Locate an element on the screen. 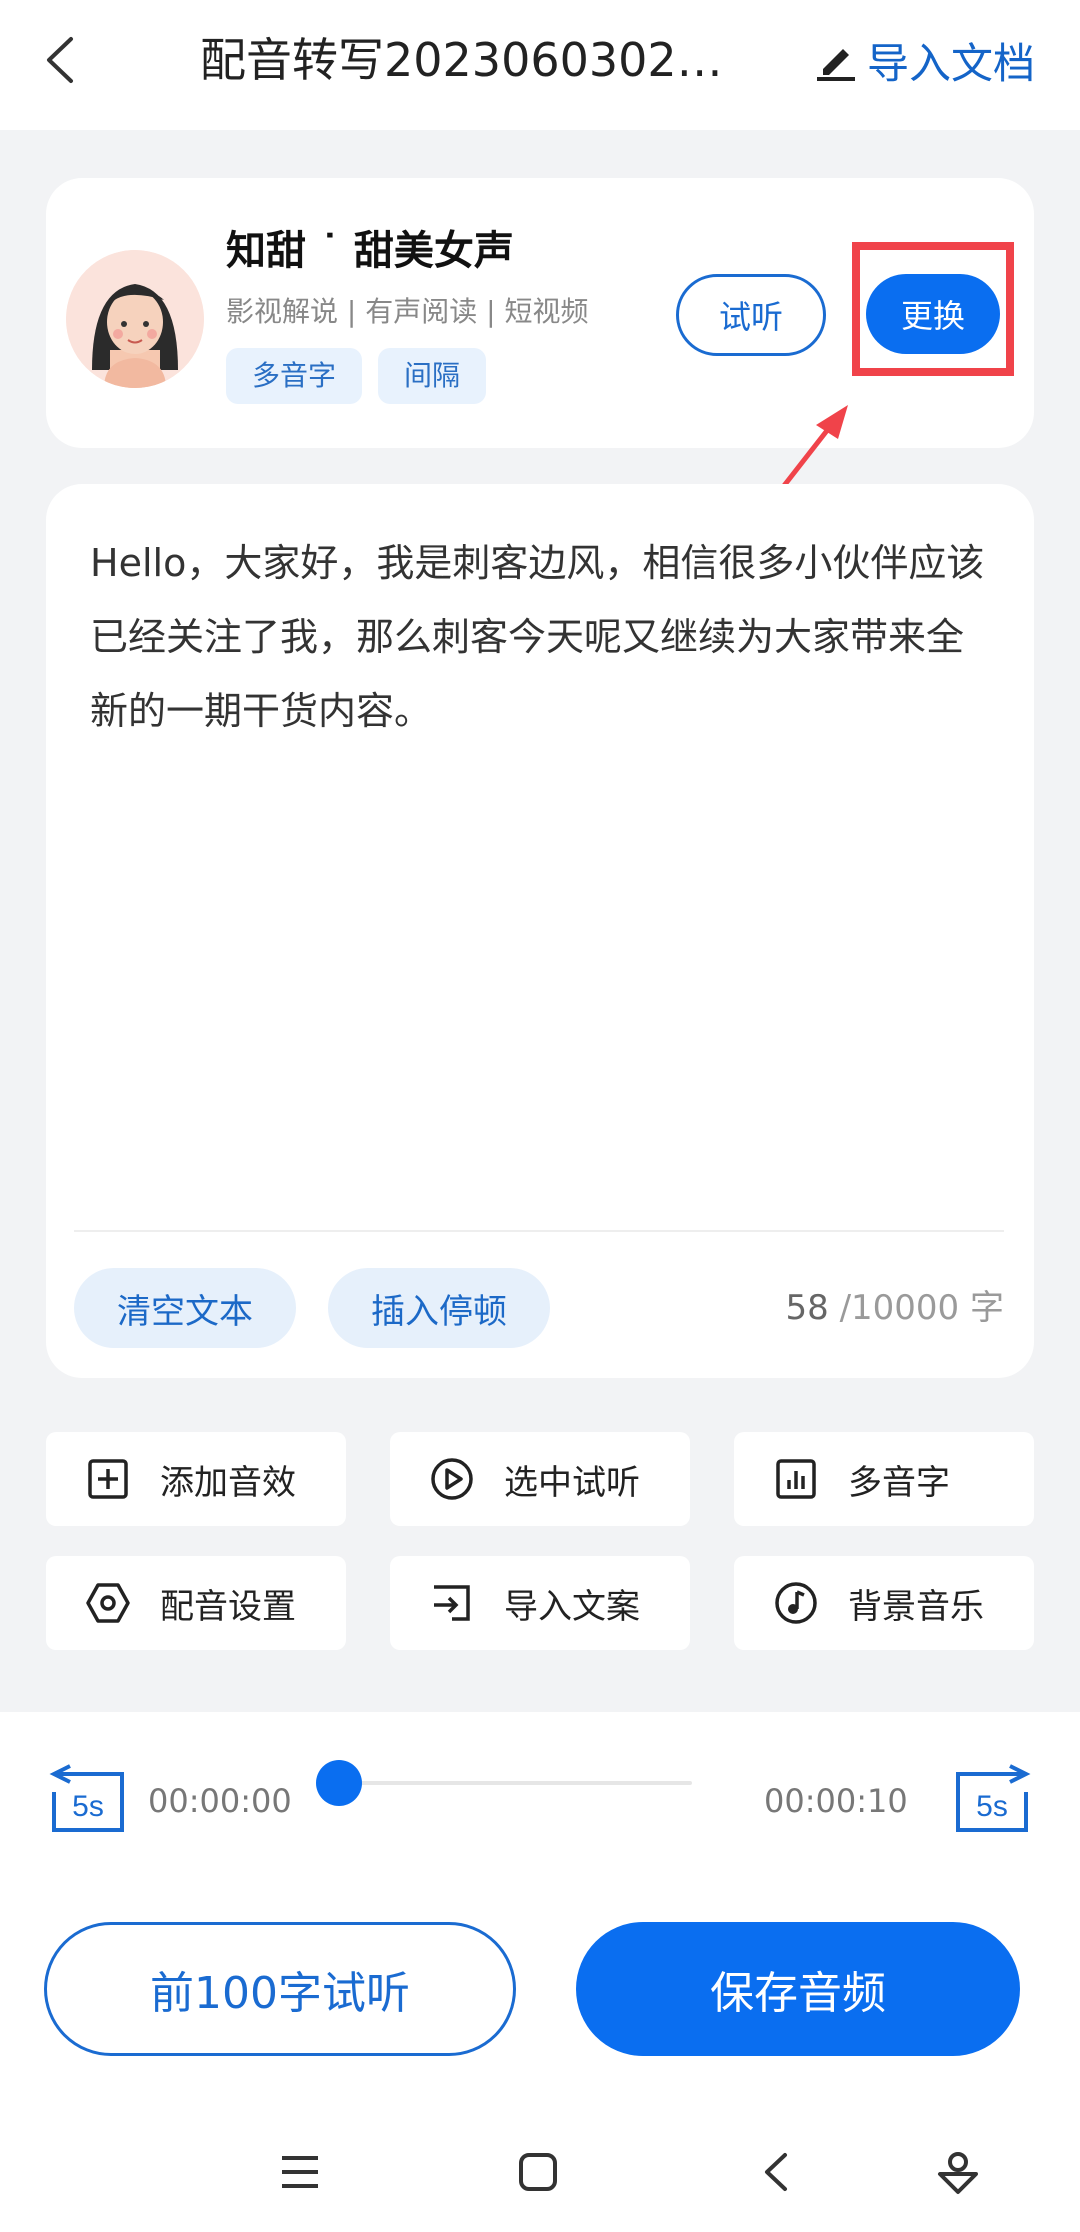  tool-label: 多音字 is located at coordinates (899, 1482).